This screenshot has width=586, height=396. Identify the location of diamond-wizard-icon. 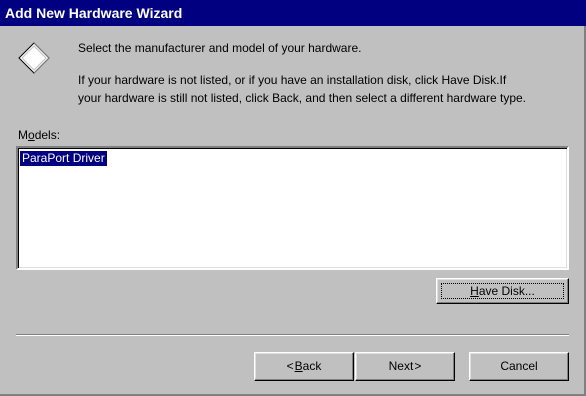
(34, 58).